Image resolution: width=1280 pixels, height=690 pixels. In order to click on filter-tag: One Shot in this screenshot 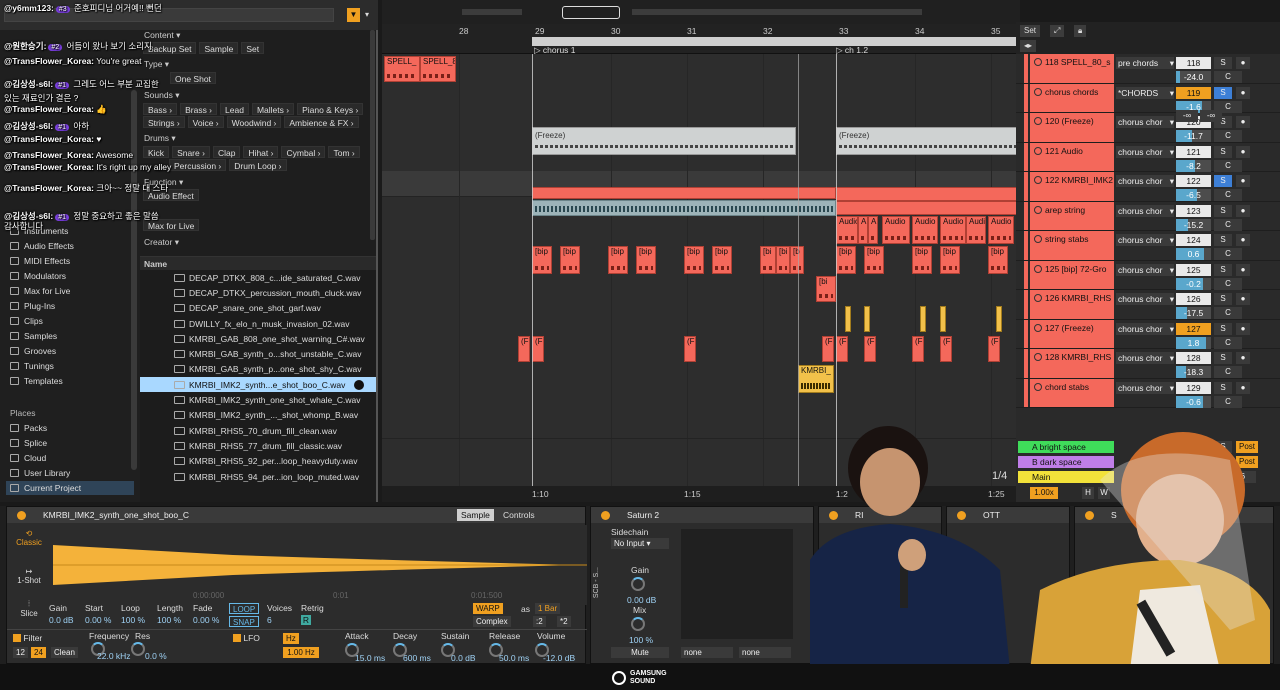, I will do `click(193, 78)`.